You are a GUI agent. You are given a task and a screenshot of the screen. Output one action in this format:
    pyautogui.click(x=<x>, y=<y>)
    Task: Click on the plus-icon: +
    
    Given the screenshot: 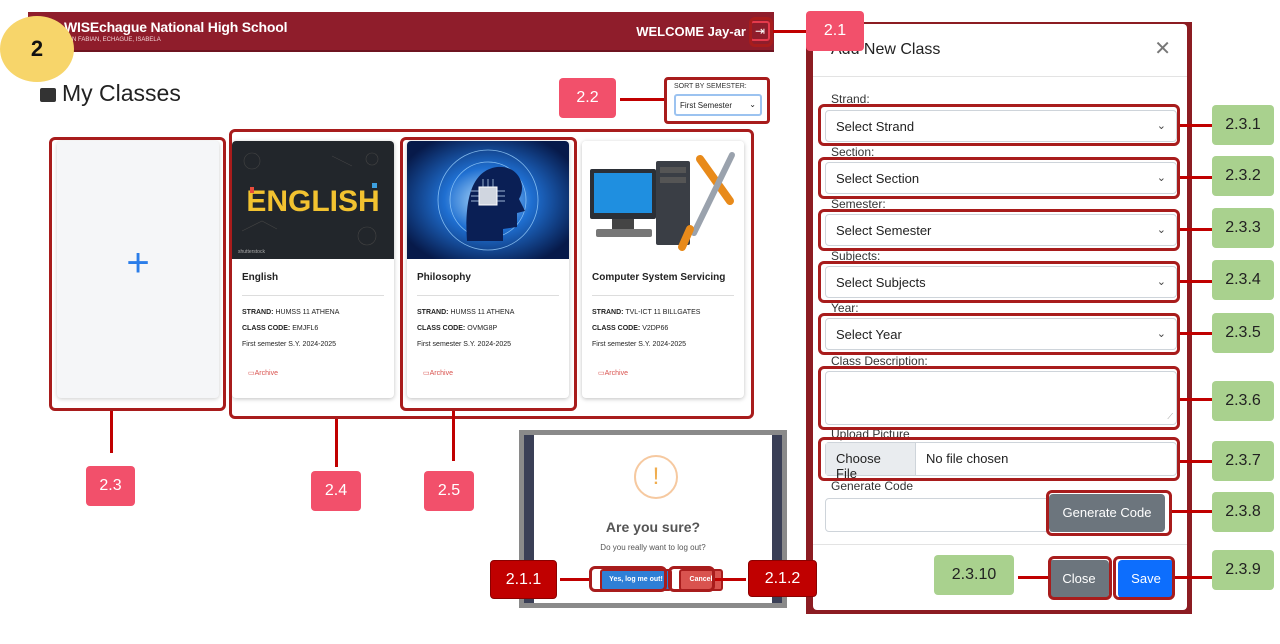 What is the action you would take?
    pyautogui.click(x=138, y=263)
    